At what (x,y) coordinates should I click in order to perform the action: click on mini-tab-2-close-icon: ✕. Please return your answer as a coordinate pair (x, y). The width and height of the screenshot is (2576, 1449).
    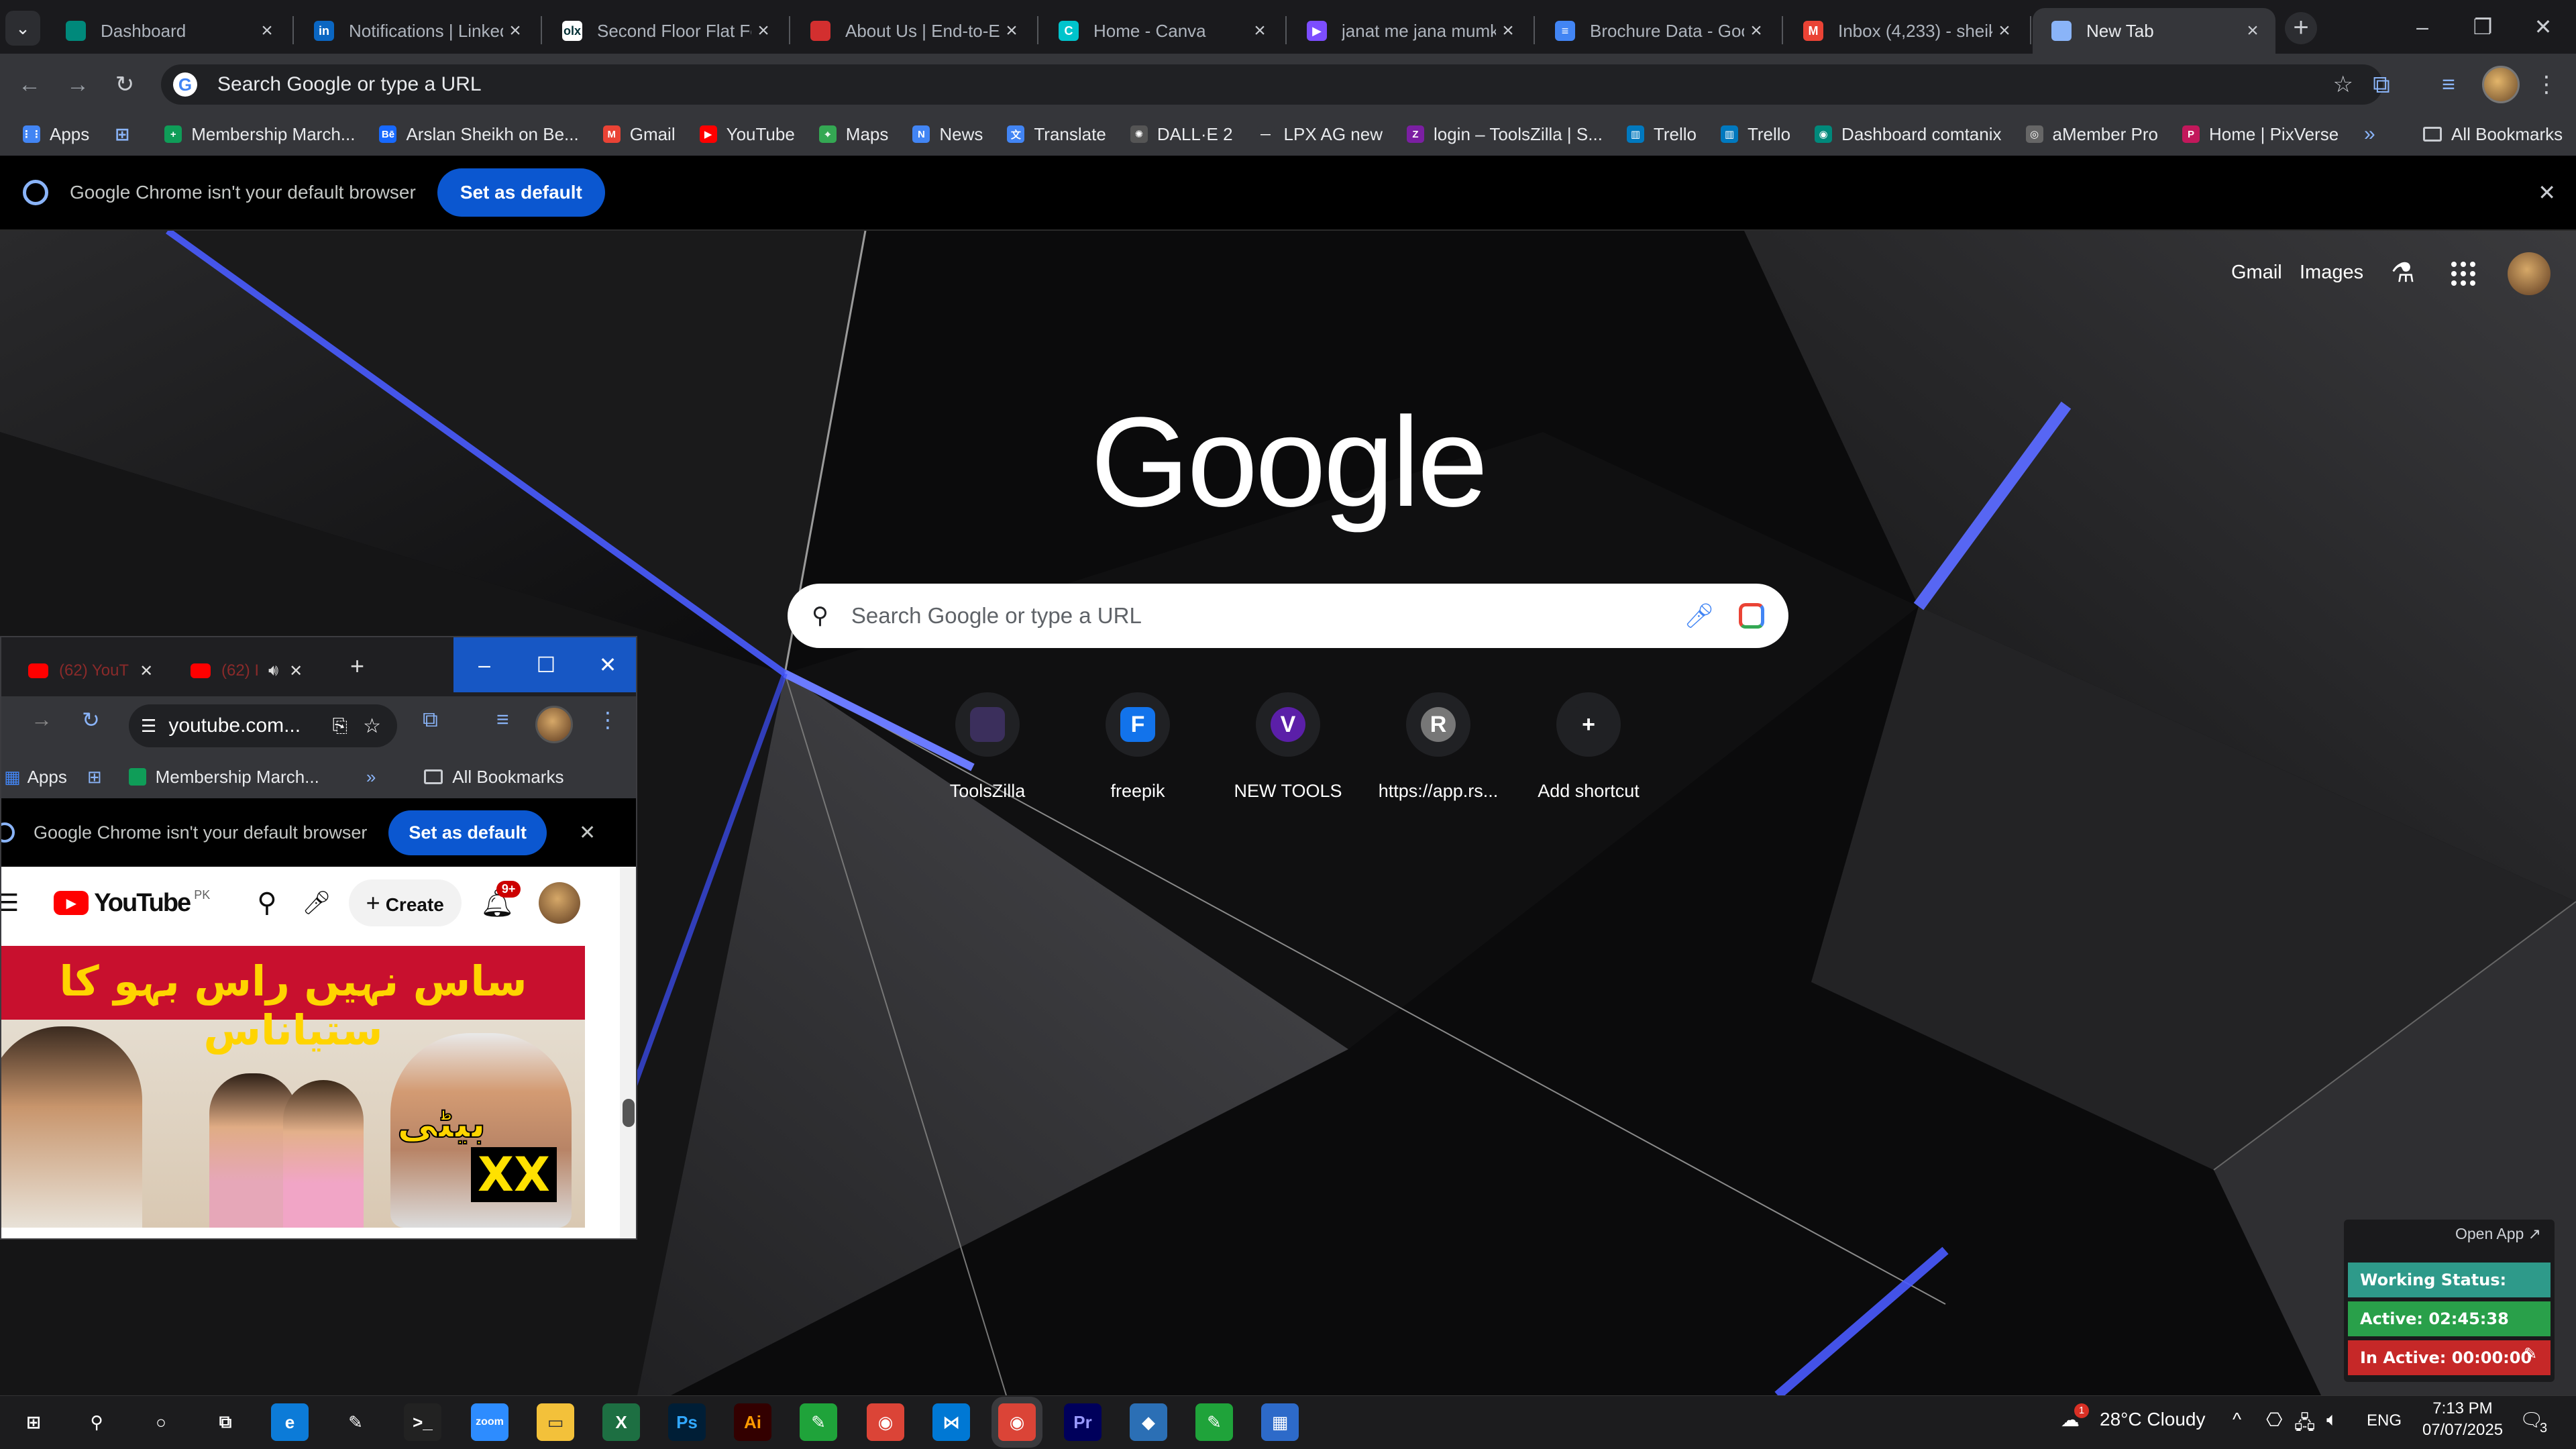
    Looking at the image, I should click on (296, 671).